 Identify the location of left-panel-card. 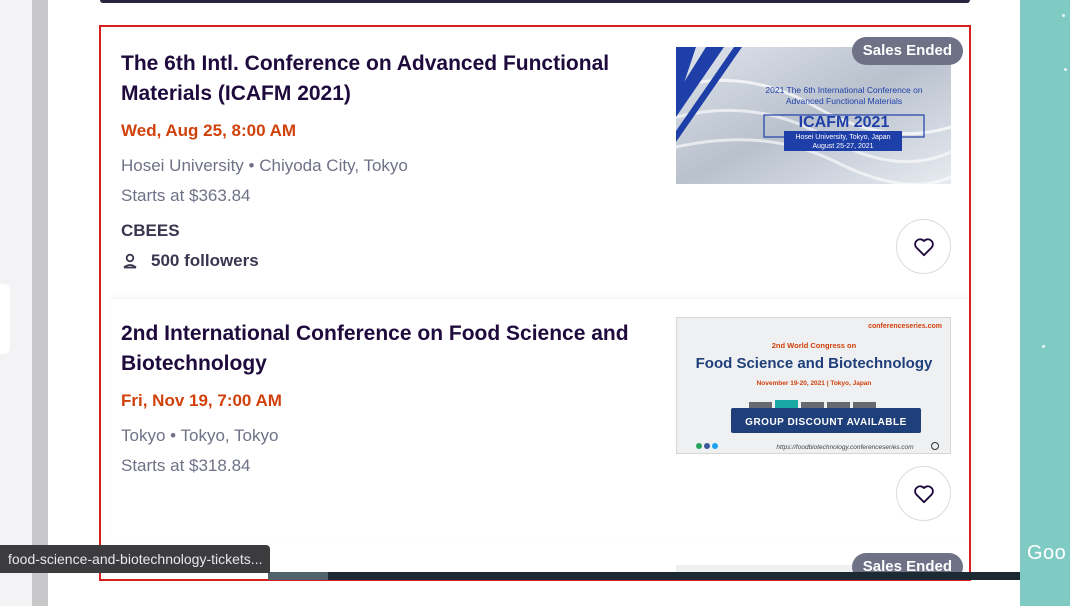
(5, 319).